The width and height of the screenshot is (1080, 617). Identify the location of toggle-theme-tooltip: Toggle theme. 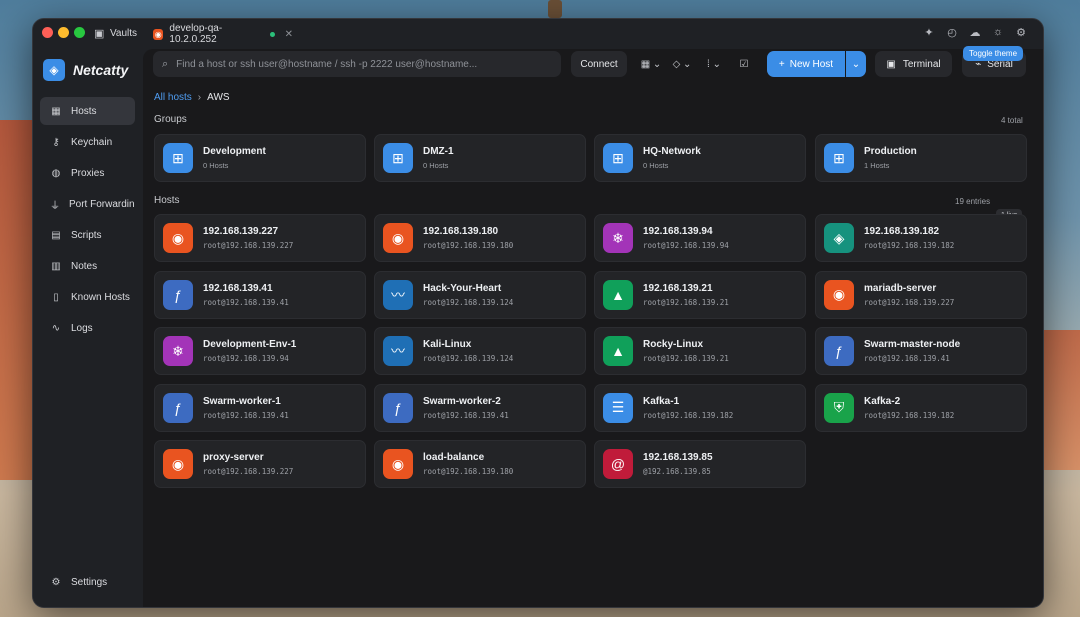
(993, 53).